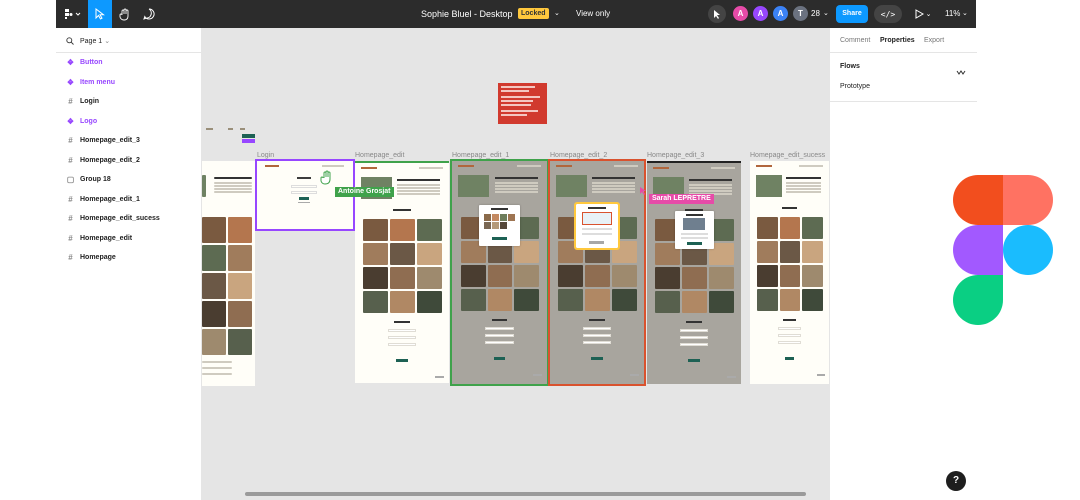  Describe the element at coordinates (129, 102) in the screenshot. I see `layer-item: # Login` at that location.